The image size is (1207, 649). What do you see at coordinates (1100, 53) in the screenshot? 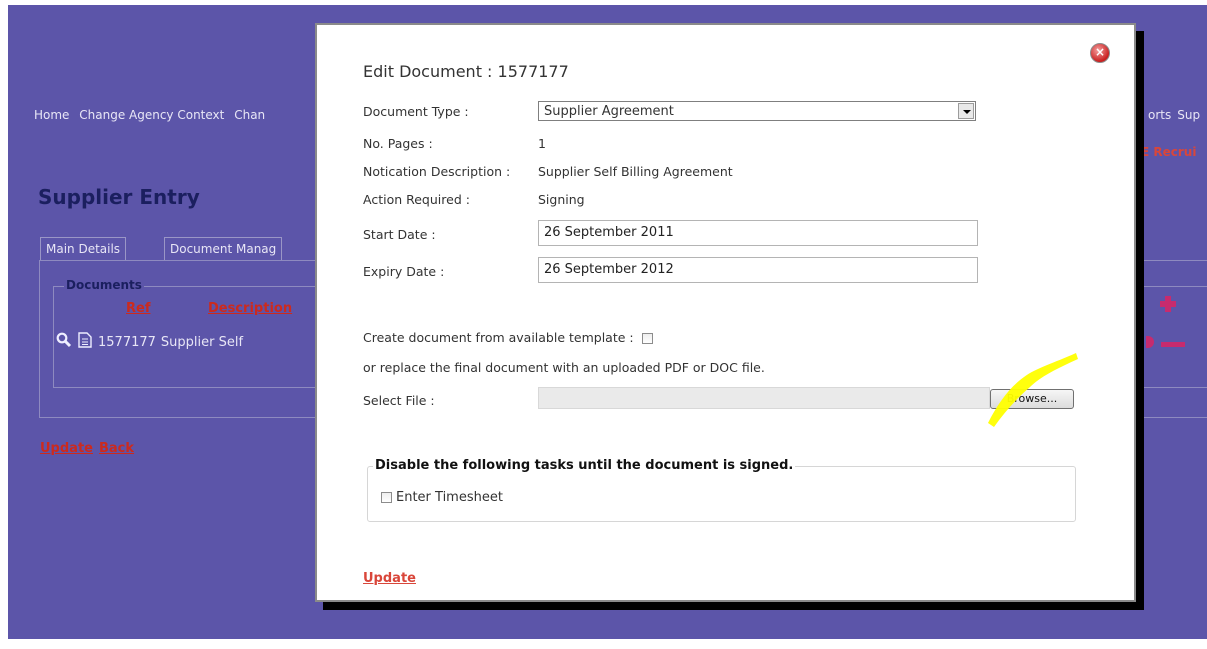
I see `close-icon: ×` at bounding box center [1100, 53].